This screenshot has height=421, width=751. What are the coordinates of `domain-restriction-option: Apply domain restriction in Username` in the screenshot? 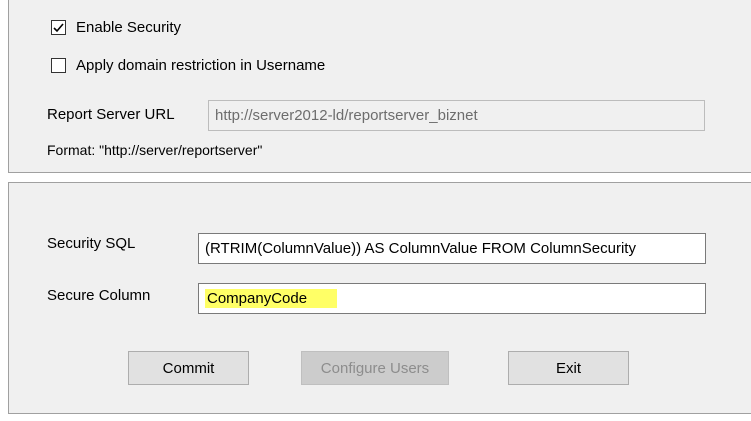 It's located at (188, 65).